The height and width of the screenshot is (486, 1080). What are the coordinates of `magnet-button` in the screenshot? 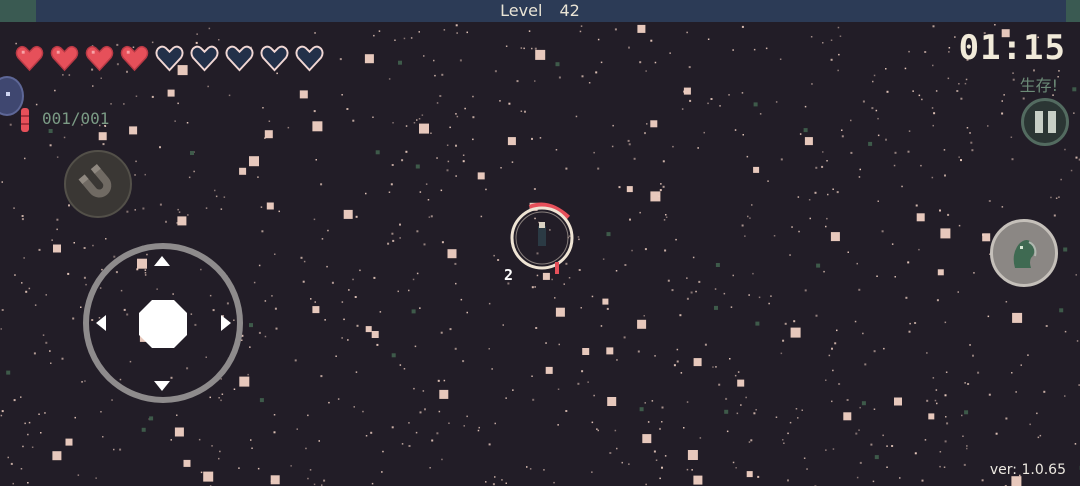 It's located at (98, 184).